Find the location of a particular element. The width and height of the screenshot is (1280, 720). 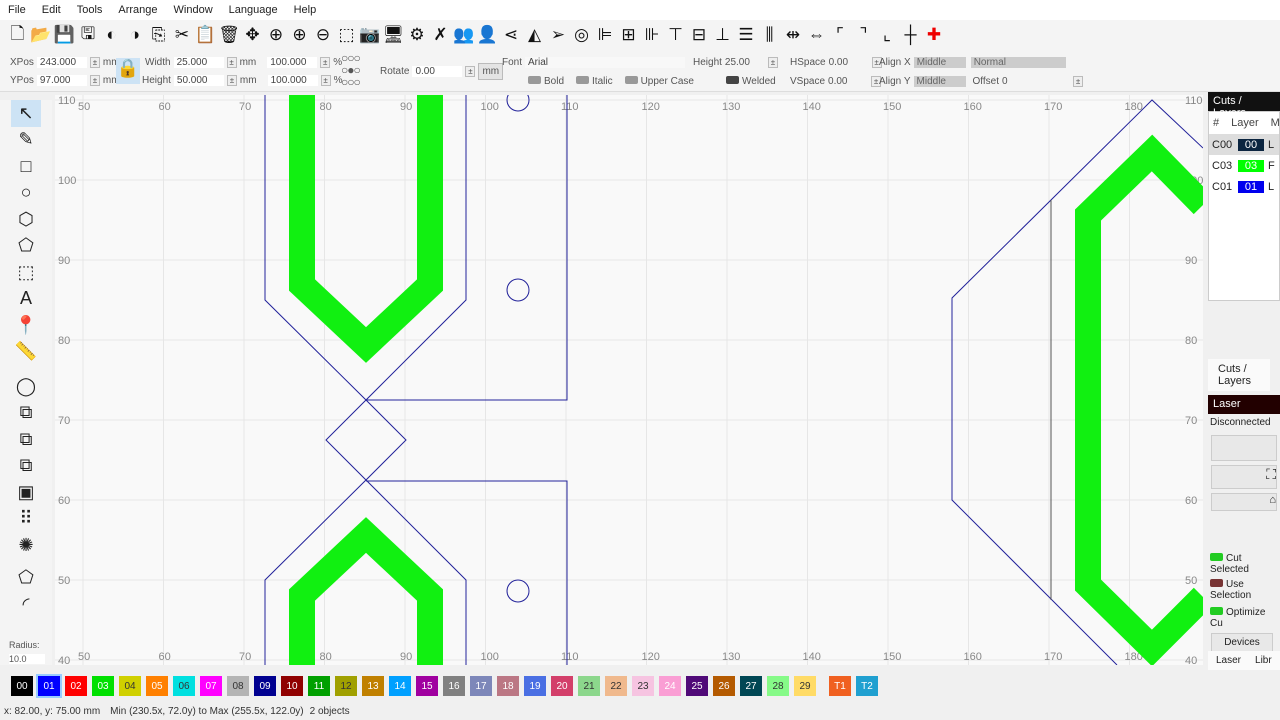

hspace-input: 0.00 is located at coordinates (849, 62).